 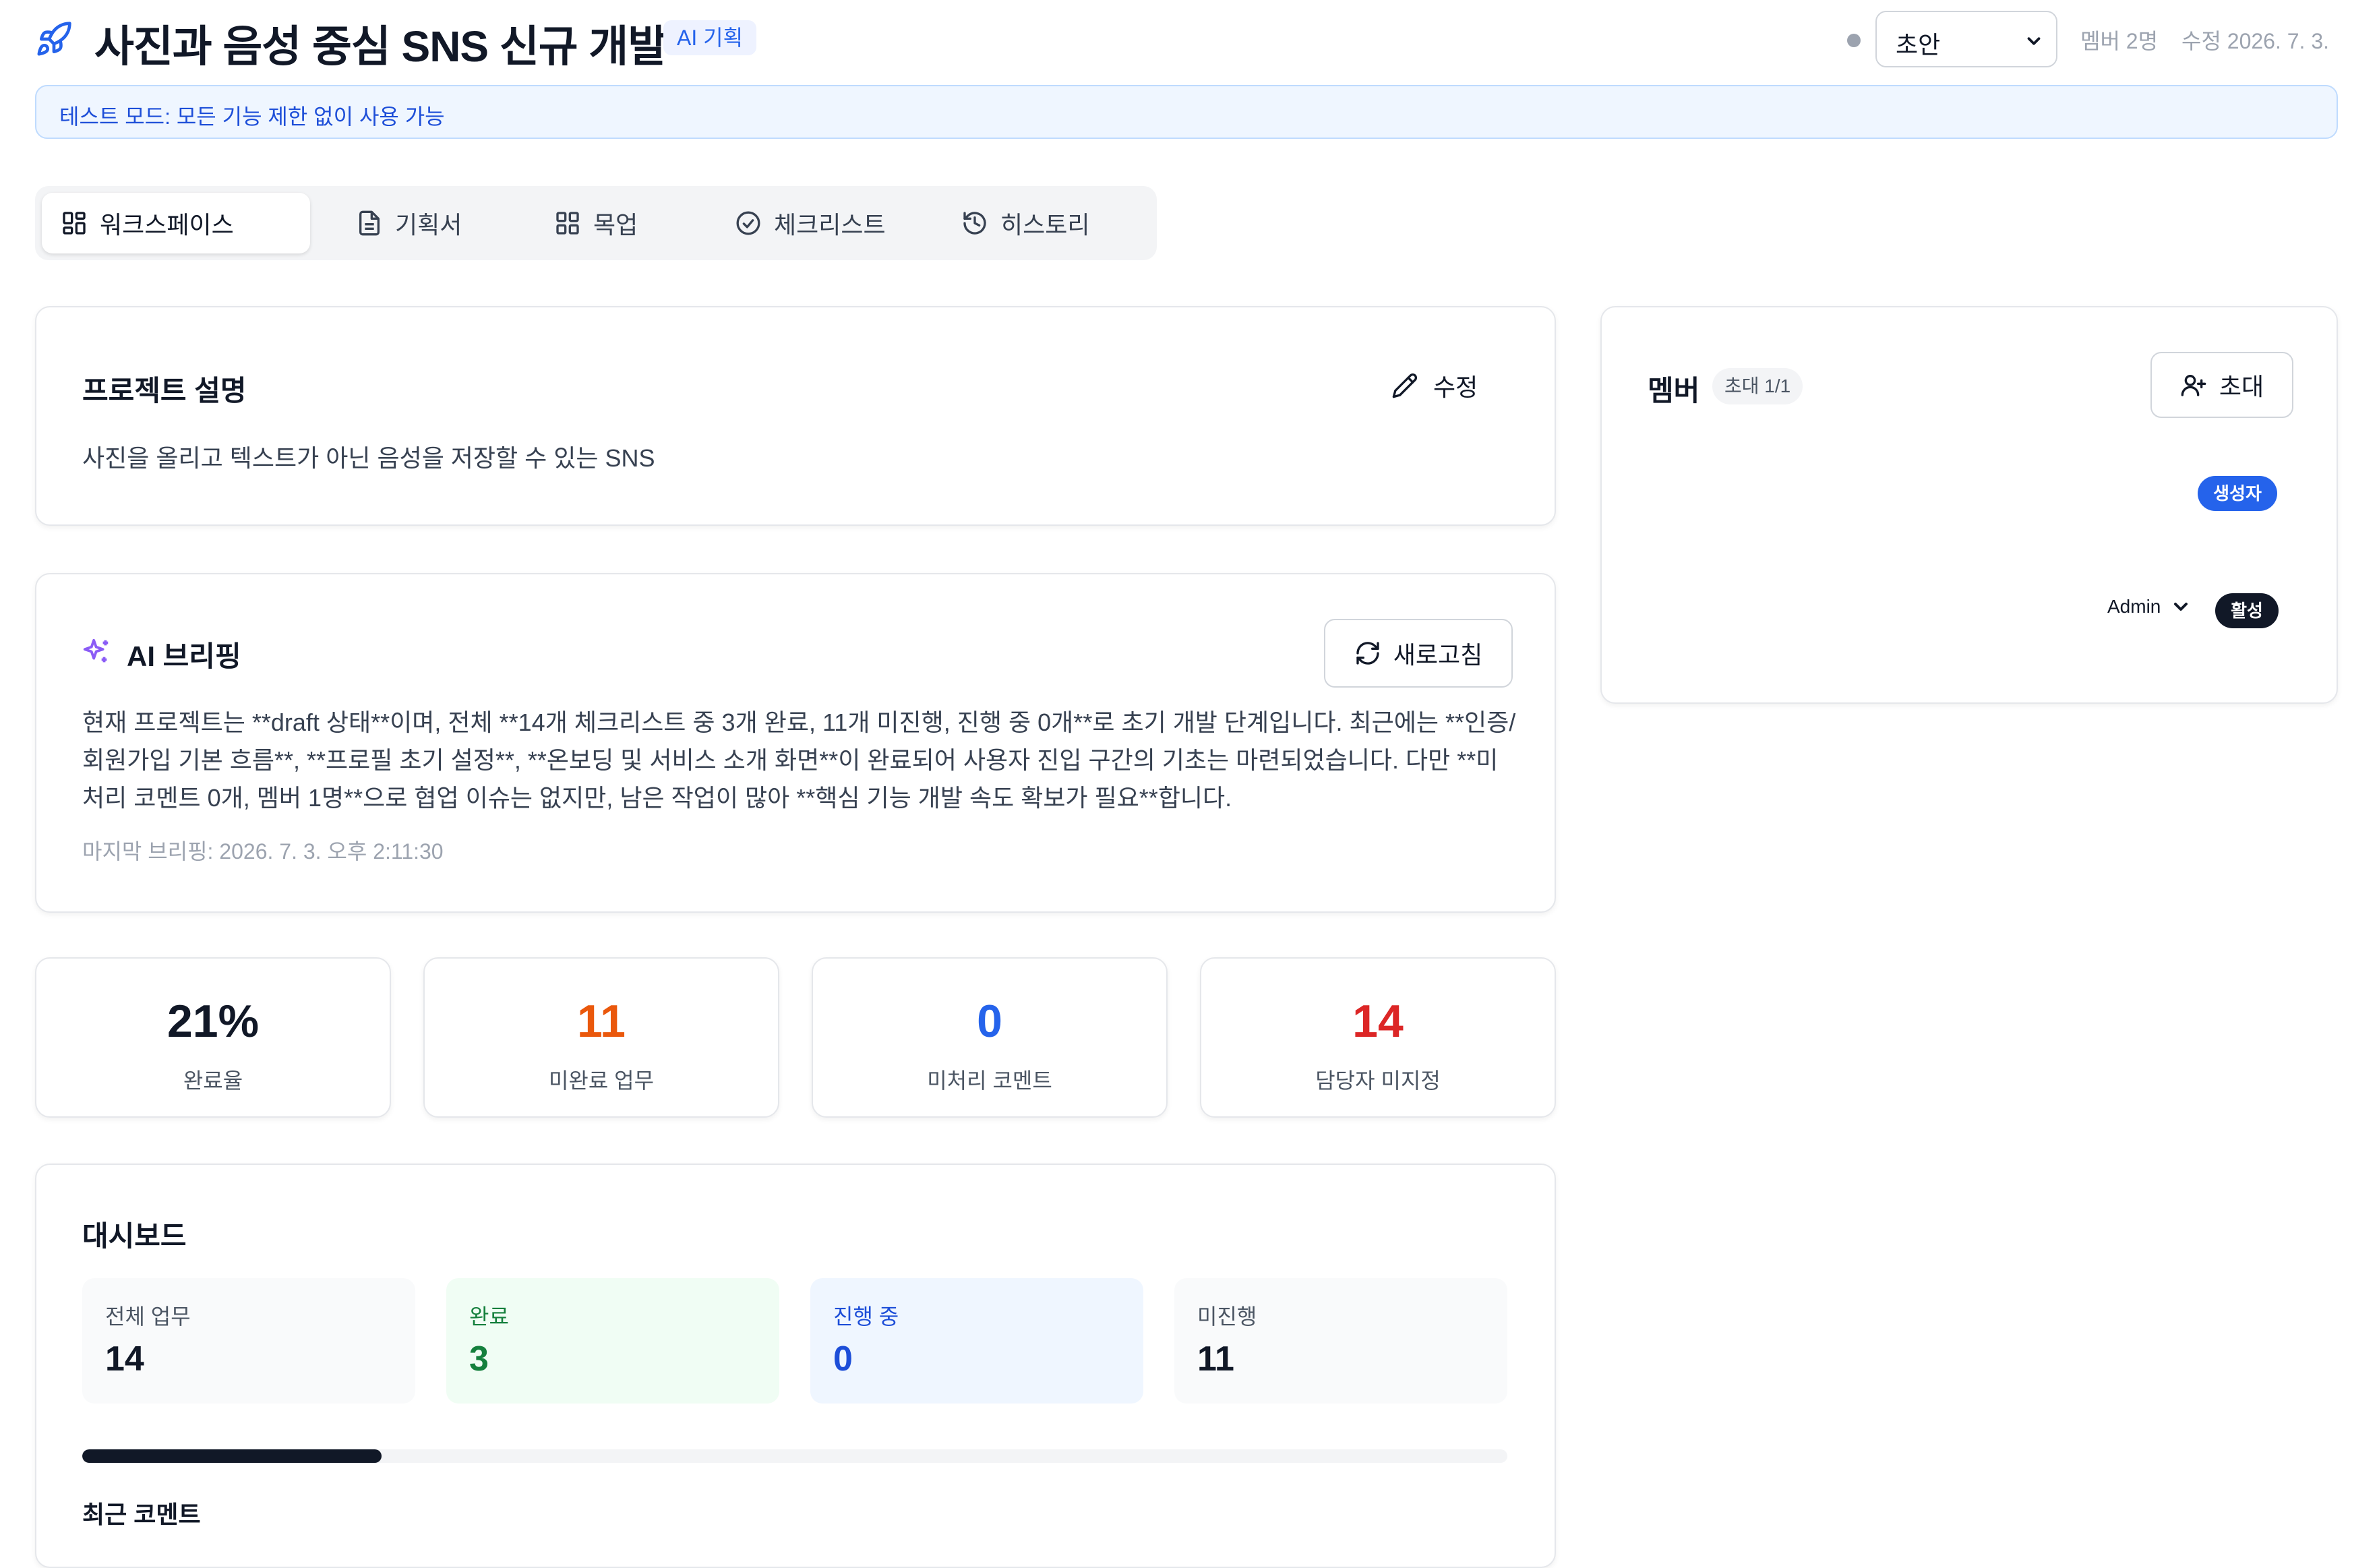 What do you see at coordinates (2134, 606) in the screenshot?
I see `member-role-value: Admin` at bounding box center [2134, 606].